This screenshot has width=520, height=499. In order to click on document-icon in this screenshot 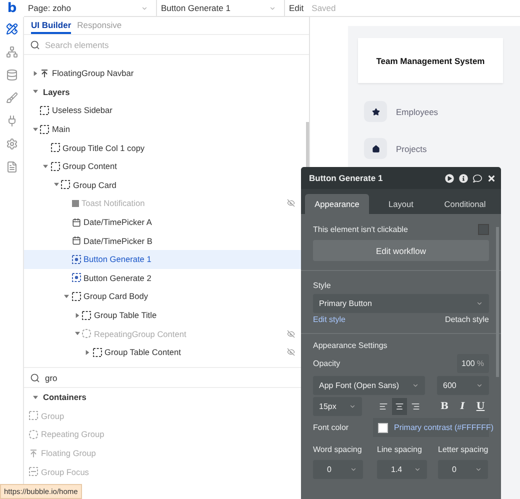, I will do `click(12, 167)`.